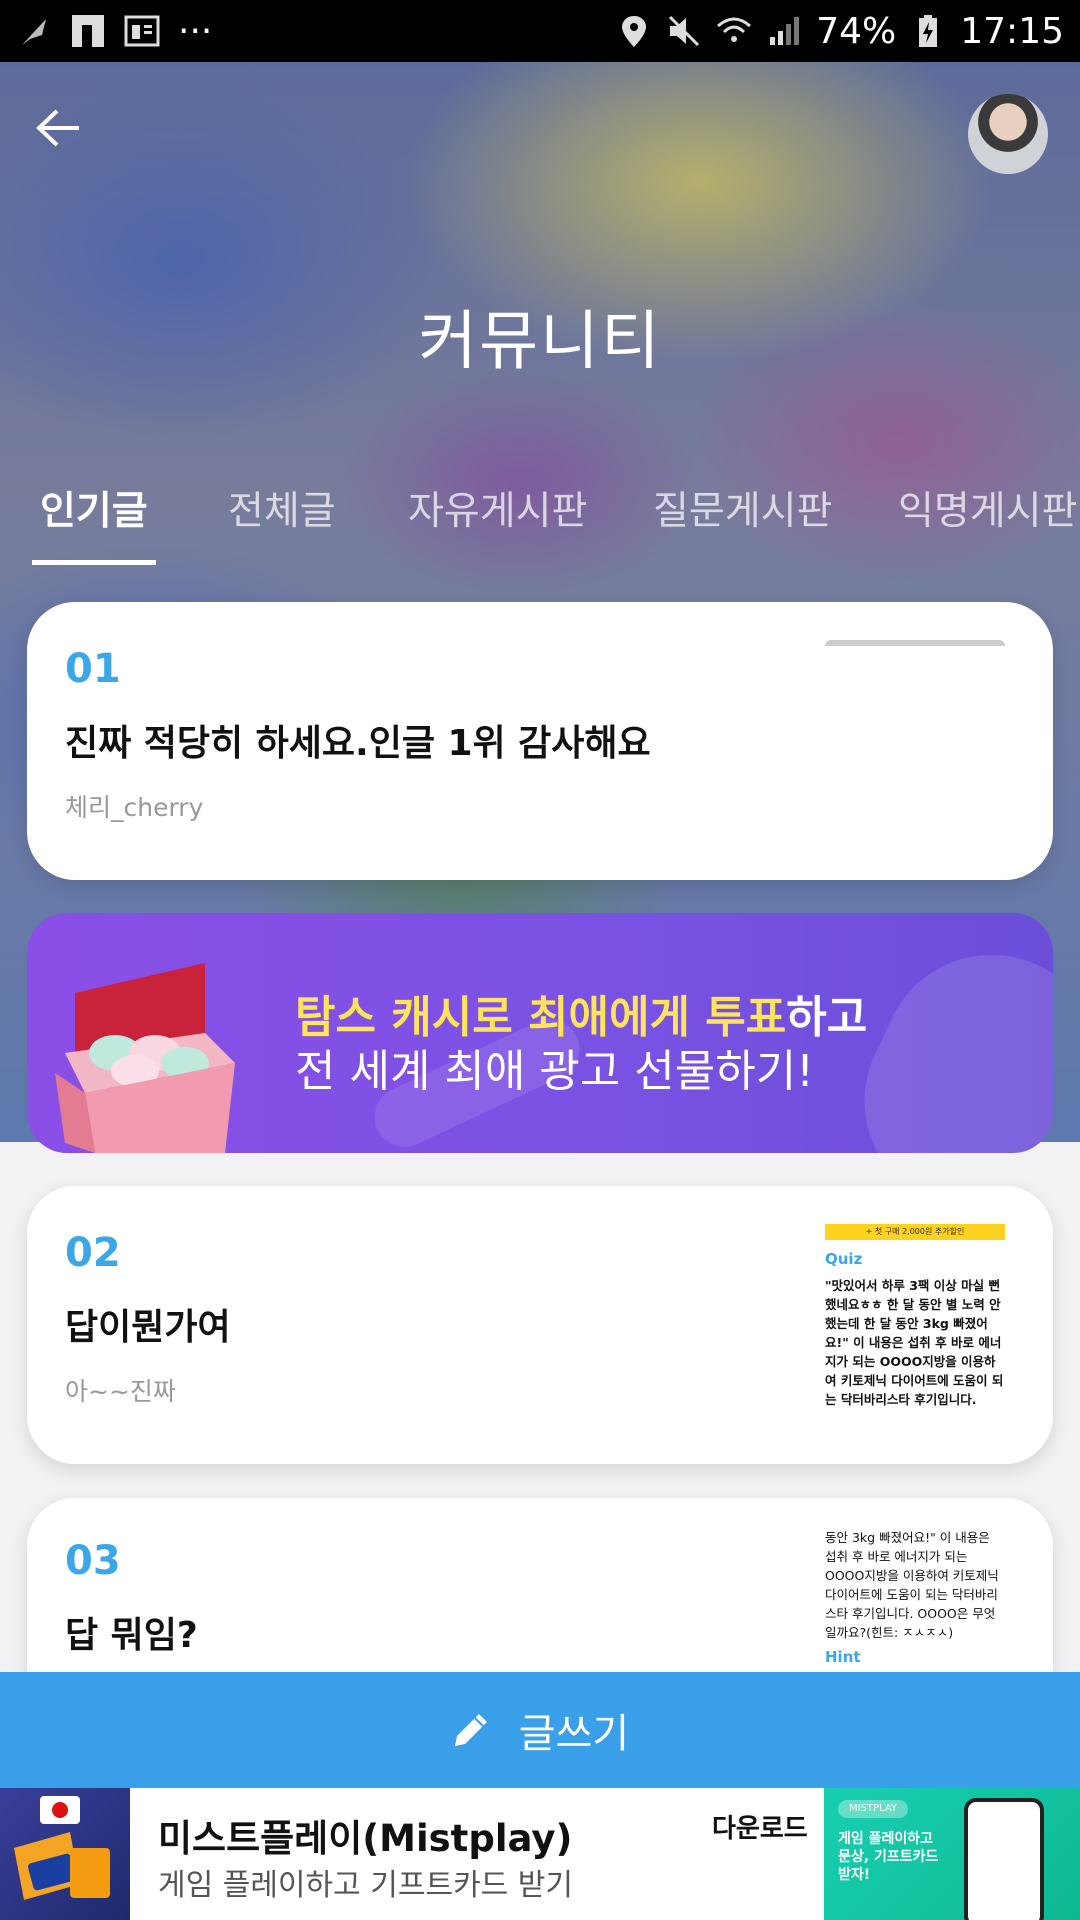  I want to click on tab-free-board: 자유게시판, so click(497, 508).